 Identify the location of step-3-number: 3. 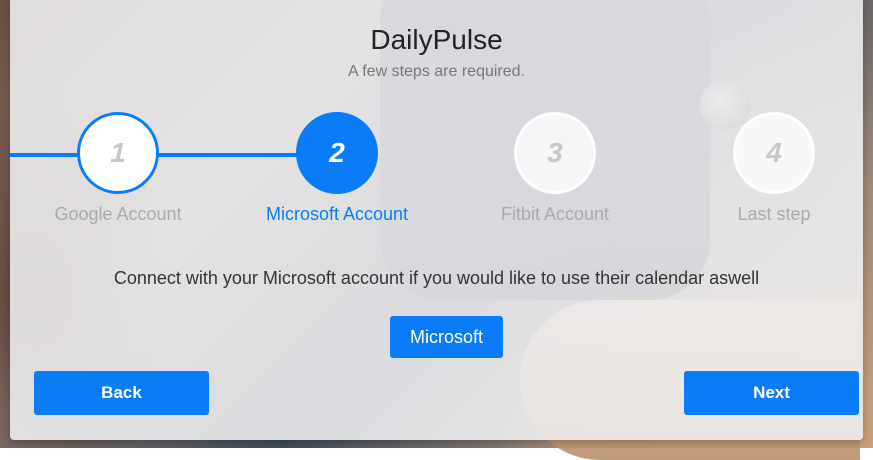
(555, 152).